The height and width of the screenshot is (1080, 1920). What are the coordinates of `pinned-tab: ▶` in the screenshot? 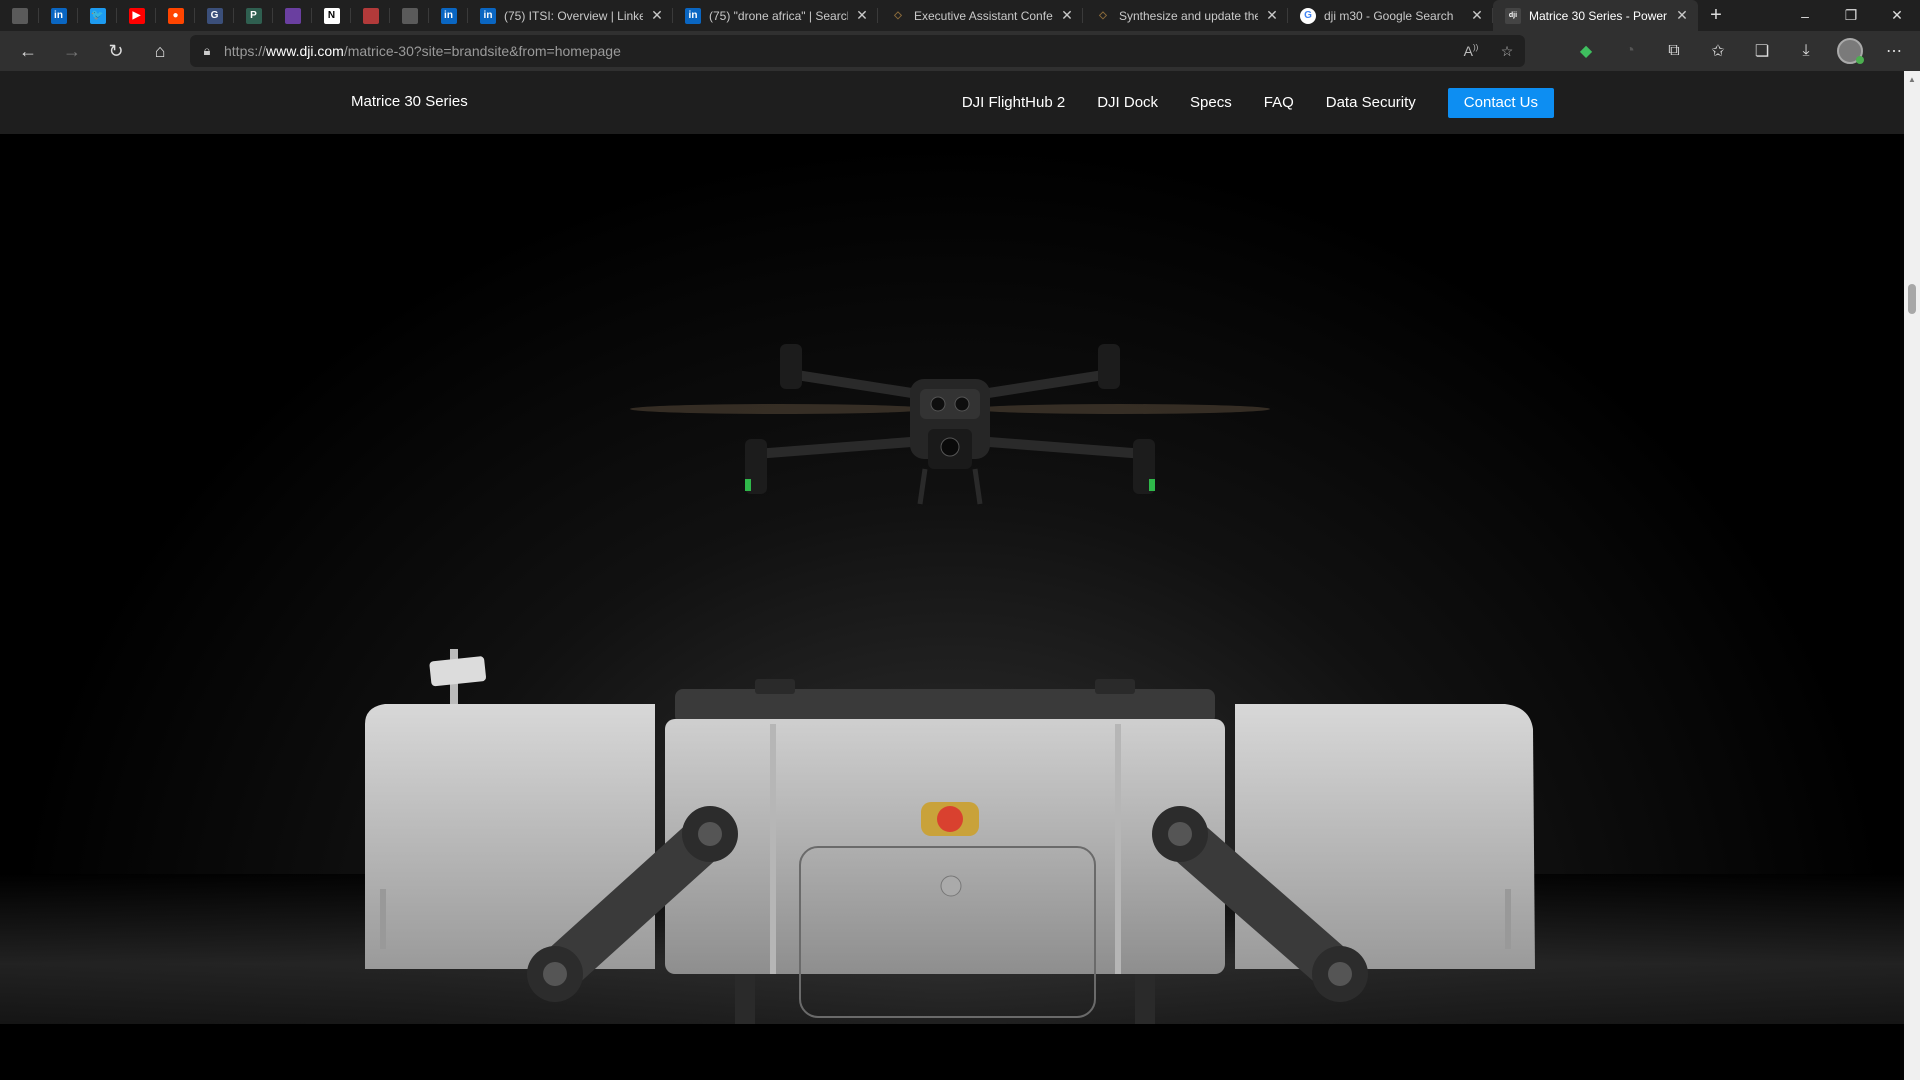 It's located at (136, 15).